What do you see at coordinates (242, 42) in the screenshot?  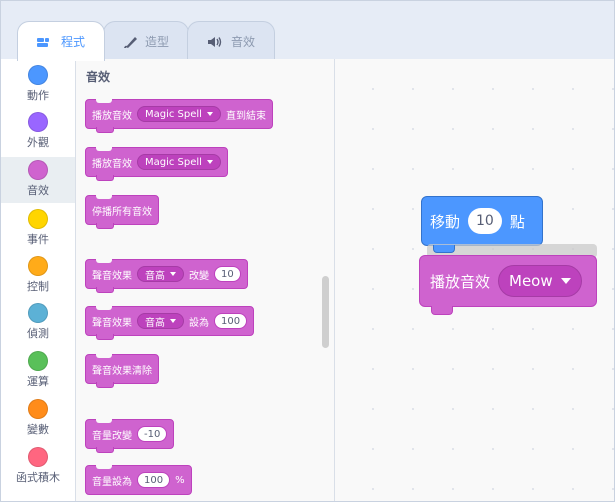 I see `tab-sounds-label: 音效` at bounding box center [242, 42].